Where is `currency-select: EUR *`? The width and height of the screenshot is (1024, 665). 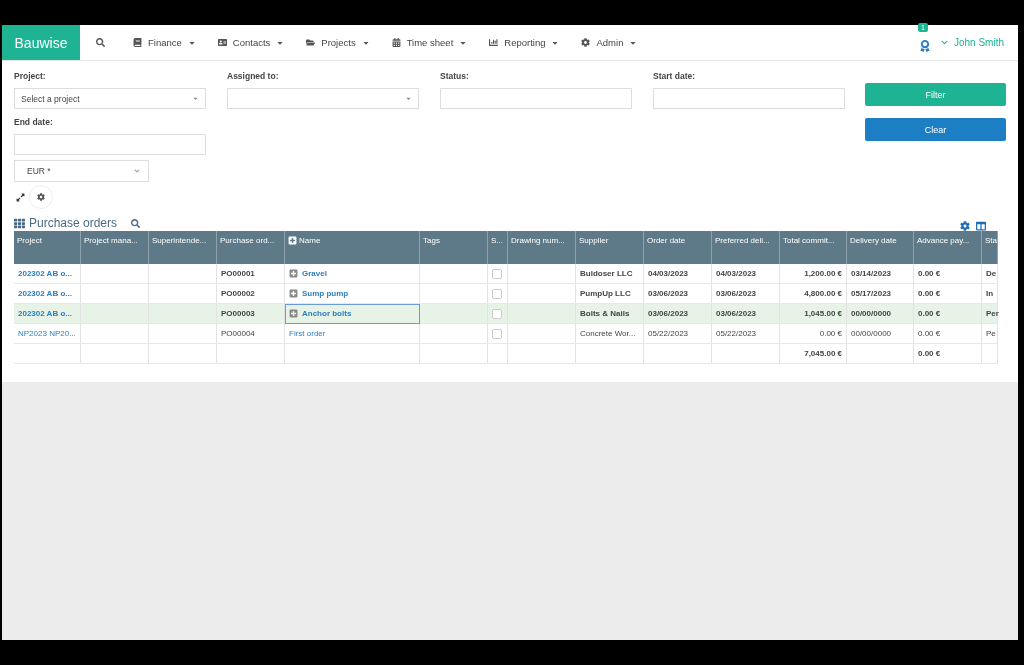 currency-select: EUR * is located at coordinates (81, 171).